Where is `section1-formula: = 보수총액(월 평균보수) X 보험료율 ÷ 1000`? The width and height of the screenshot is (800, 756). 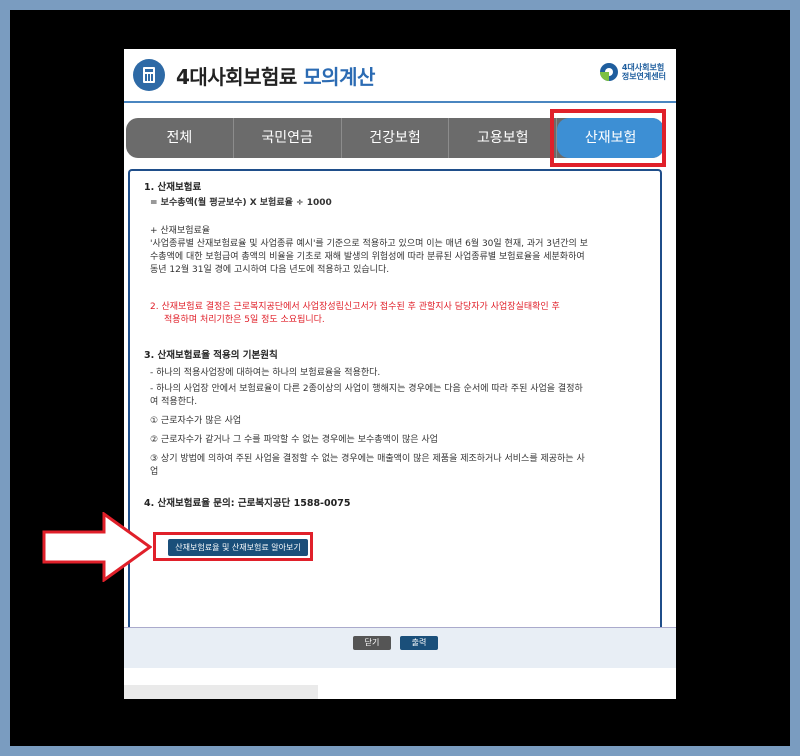 section1-formula: = 보수총액(월 평균보수) X 보험료율 ÷ 1000 is located at coordinates (241, 203).